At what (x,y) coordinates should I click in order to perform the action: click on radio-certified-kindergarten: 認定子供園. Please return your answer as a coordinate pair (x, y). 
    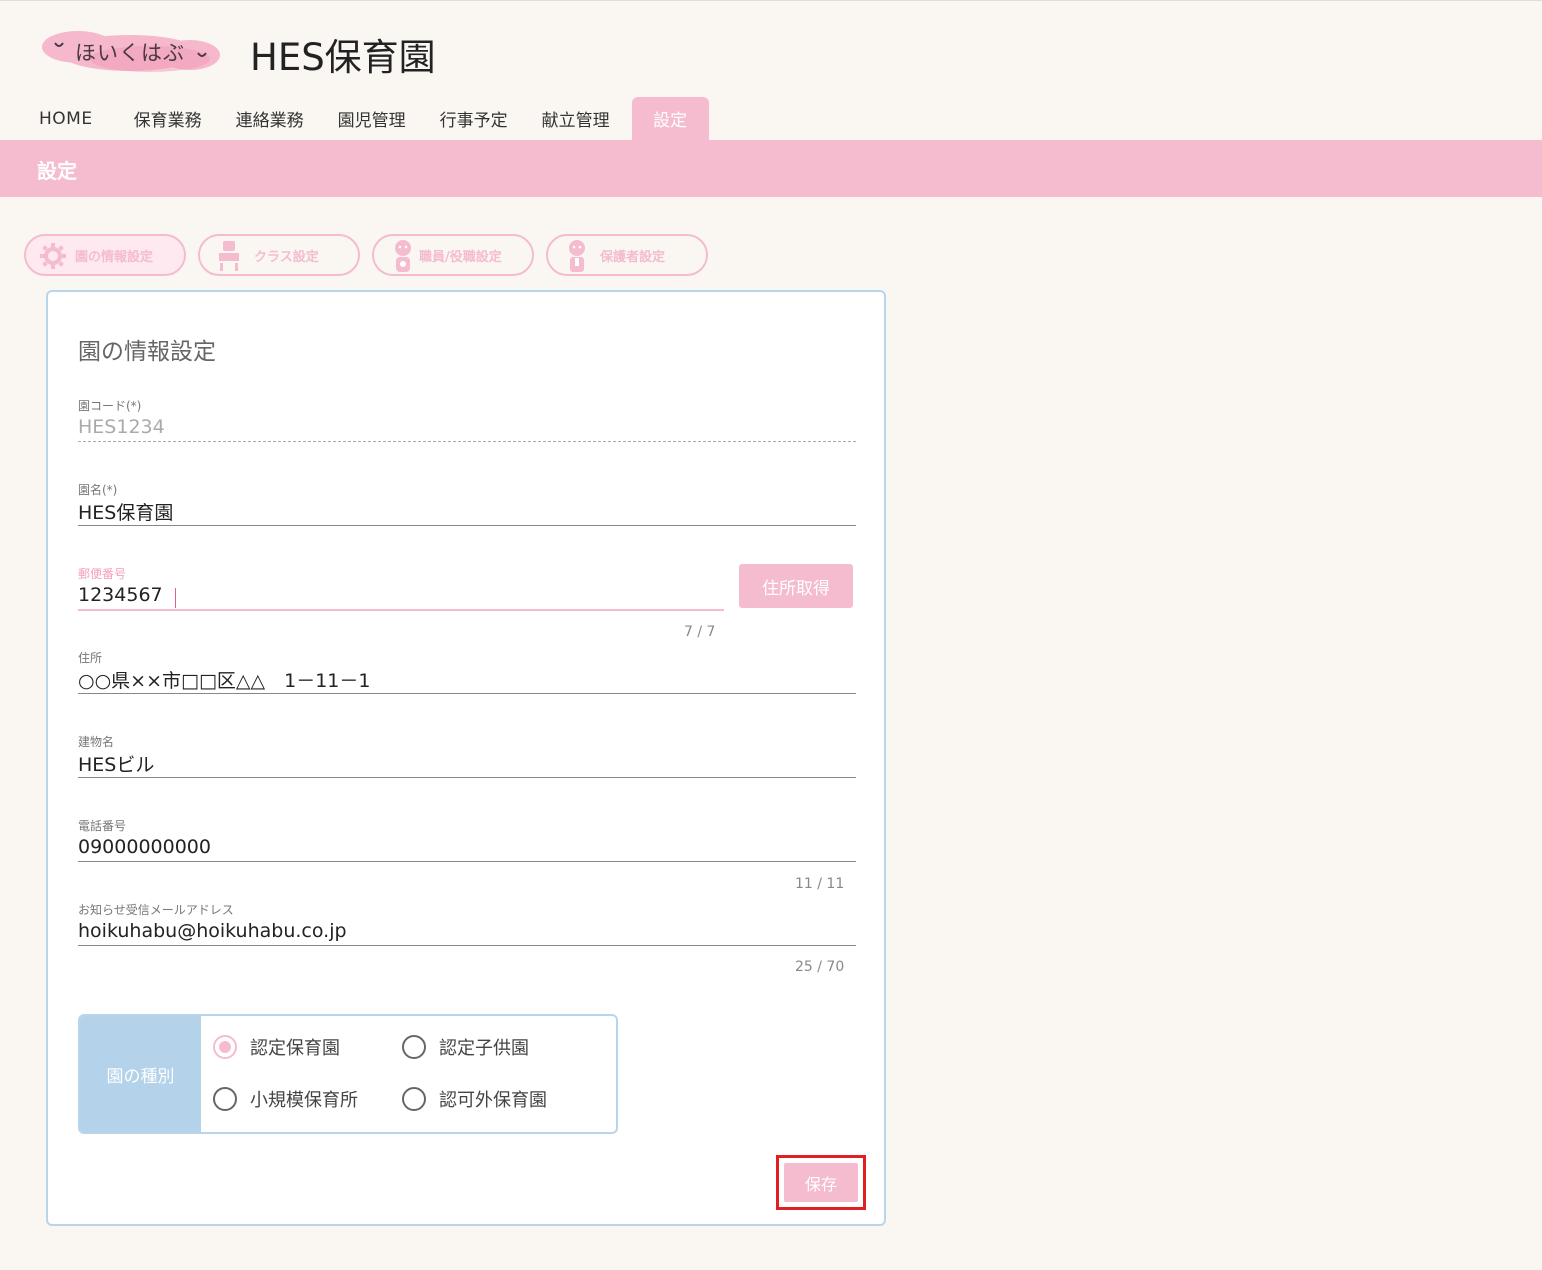
    Looking at the image, I should click on (465, 1047).